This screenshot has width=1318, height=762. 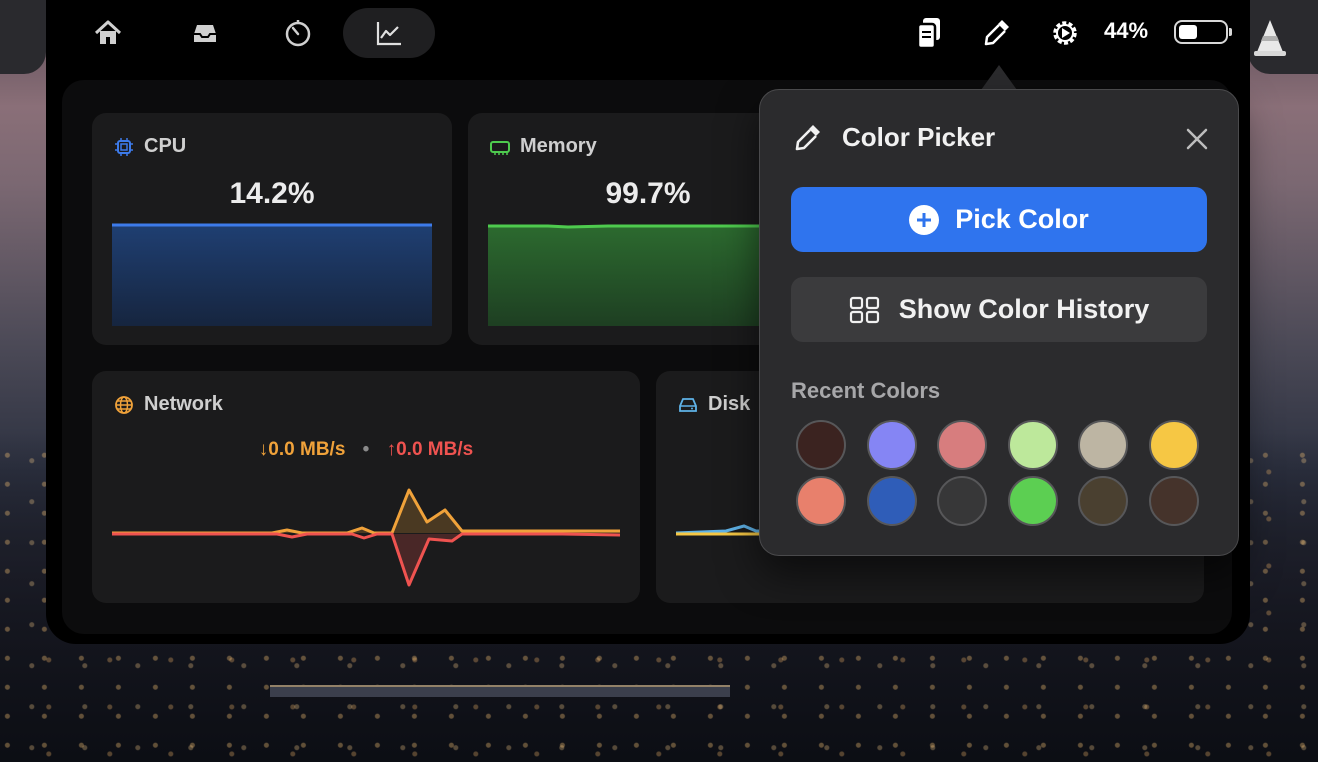 I want to click on cpu-value: 14.2%, so click(x=272, y=193).